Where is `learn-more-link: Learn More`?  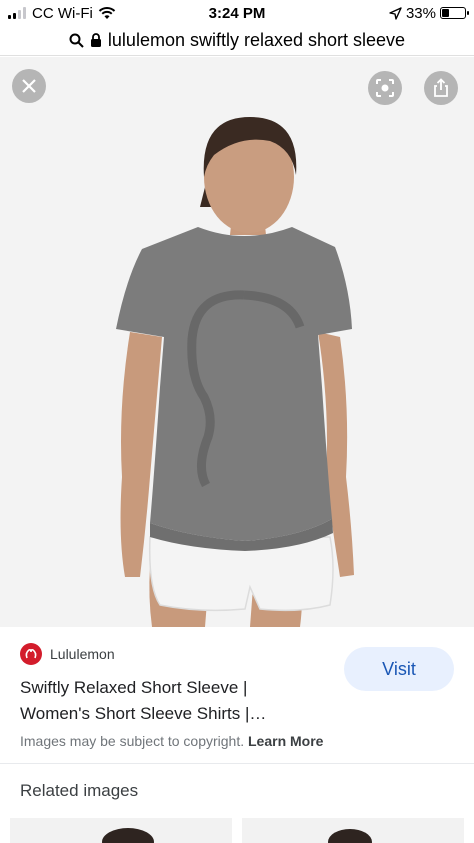 learn-more-link: Learn More is located at coordinates (285, 741).